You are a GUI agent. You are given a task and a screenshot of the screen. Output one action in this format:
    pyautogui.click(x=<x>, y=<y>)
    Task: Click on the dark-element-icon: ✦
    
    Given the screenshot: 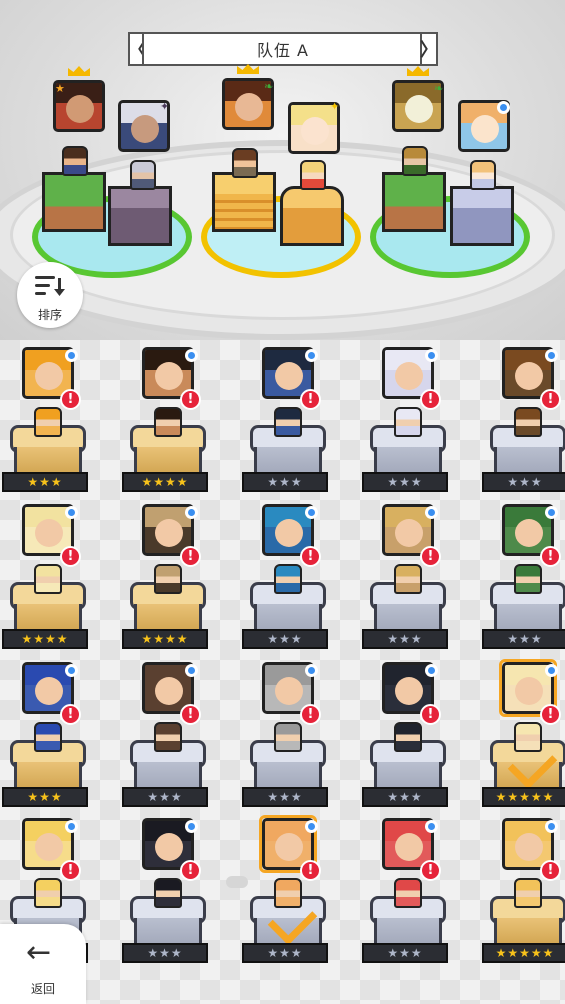 What is the action you would take?
    pyautogui.click(x=165, y=106)
    